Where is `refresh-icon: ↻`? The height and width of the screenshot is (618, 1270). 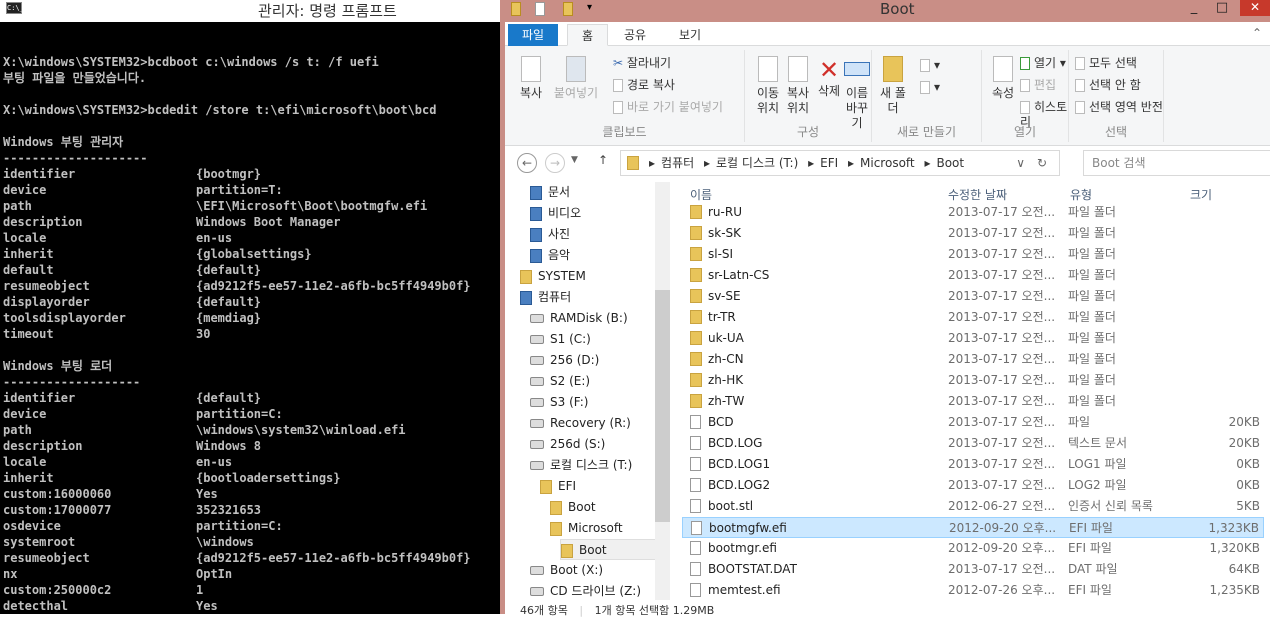 refresh-icon: ↻ is located at coordinates (1042, 163).